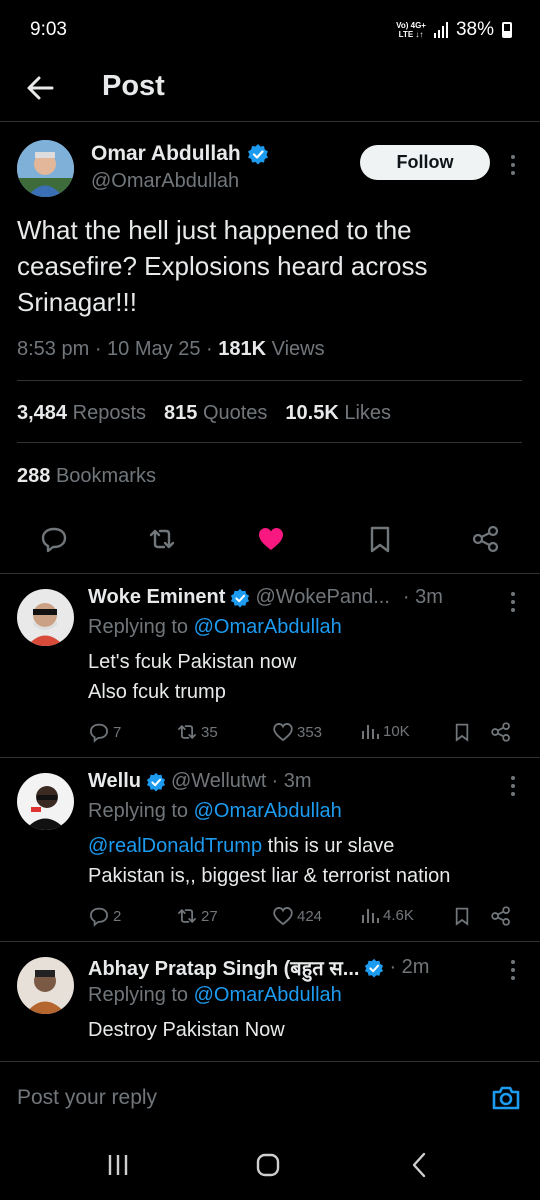 This screenshot has width=540, height=1200. Describe the element at coordinates (156, 782) in the screenshot. I see `verified-badge-icon` at that location.